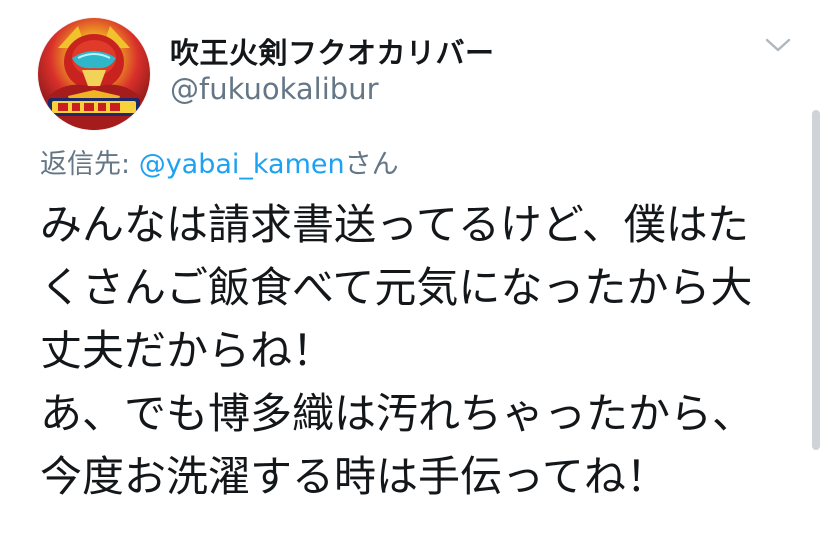 The image size is (828, 536). I want to click on display-name: 吹王火剣フクオカリバー, so click(332, 51).